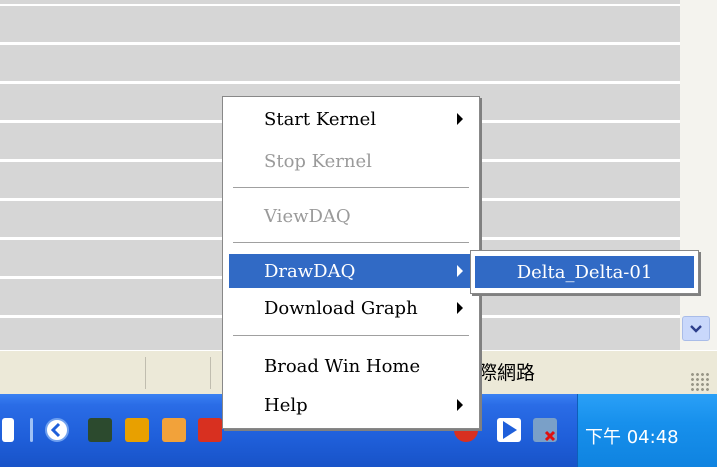 Image resolution: width=717 pixels, height=467 pixels. I want to click on network-app-icon, so click(210, 430).